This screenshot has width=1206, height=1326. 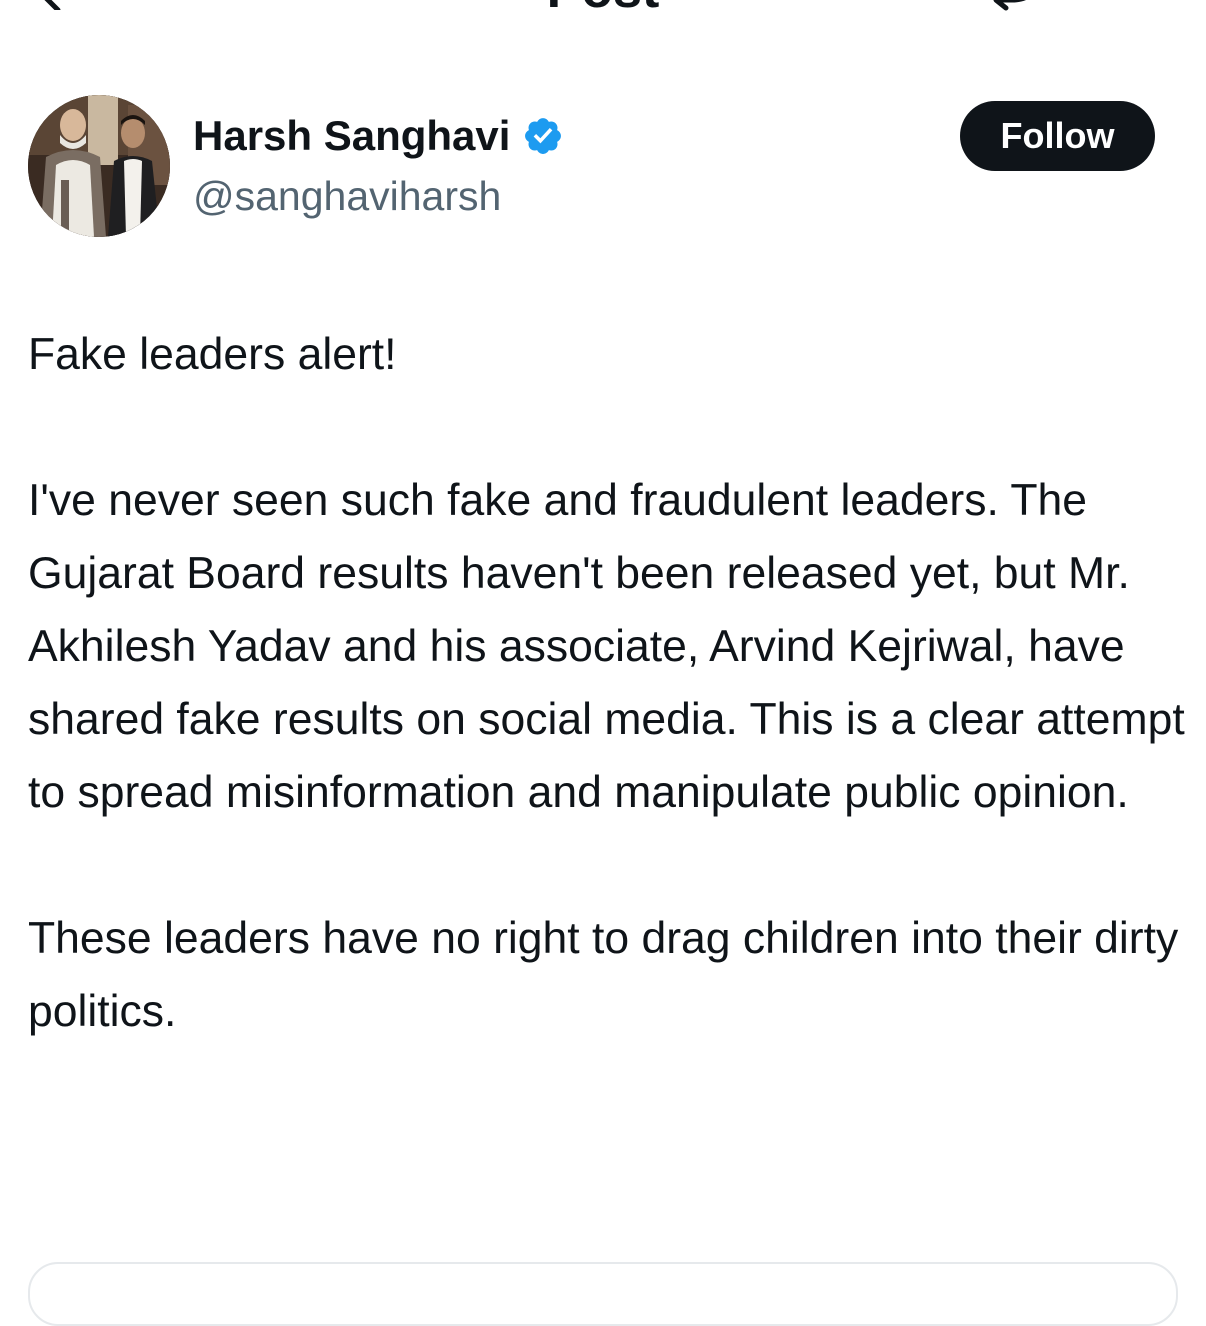 What do you see at coordinates (603, 1294) in the screenshot?
I see `quoted-content-card` at bounding box center [603, 1294].